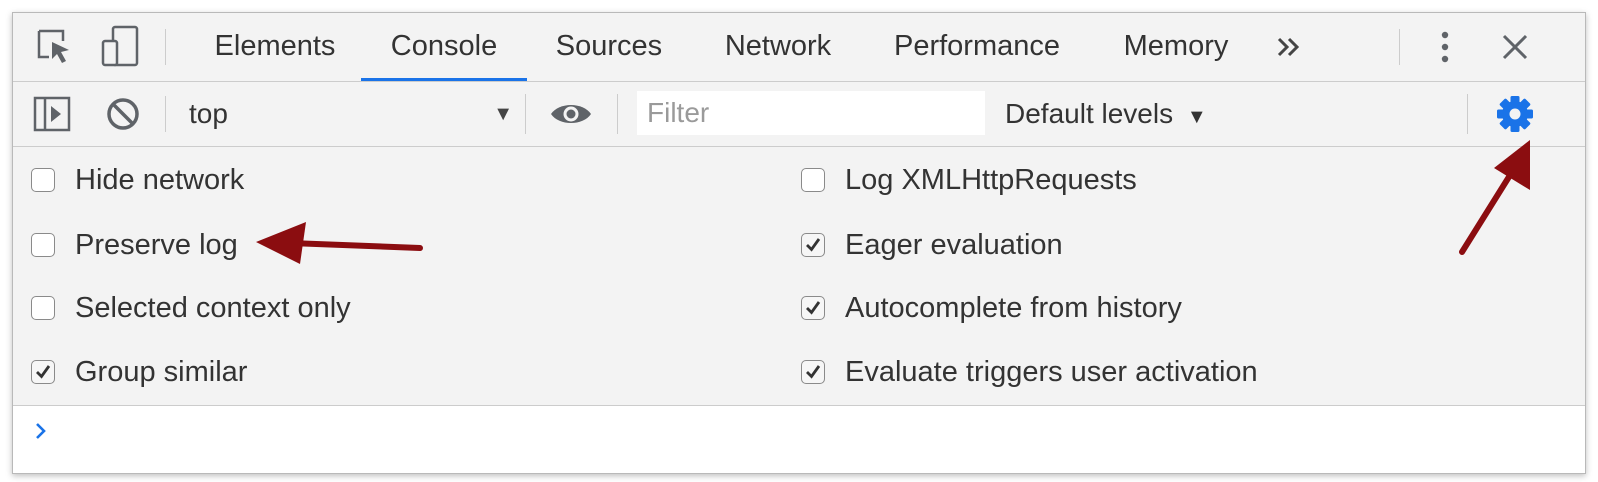 The image size is (1598, 482). Describe the element at coordinates (1051, 372) in the screenshot. I see `setting-label: Evaluate triggers user activation` at that location.